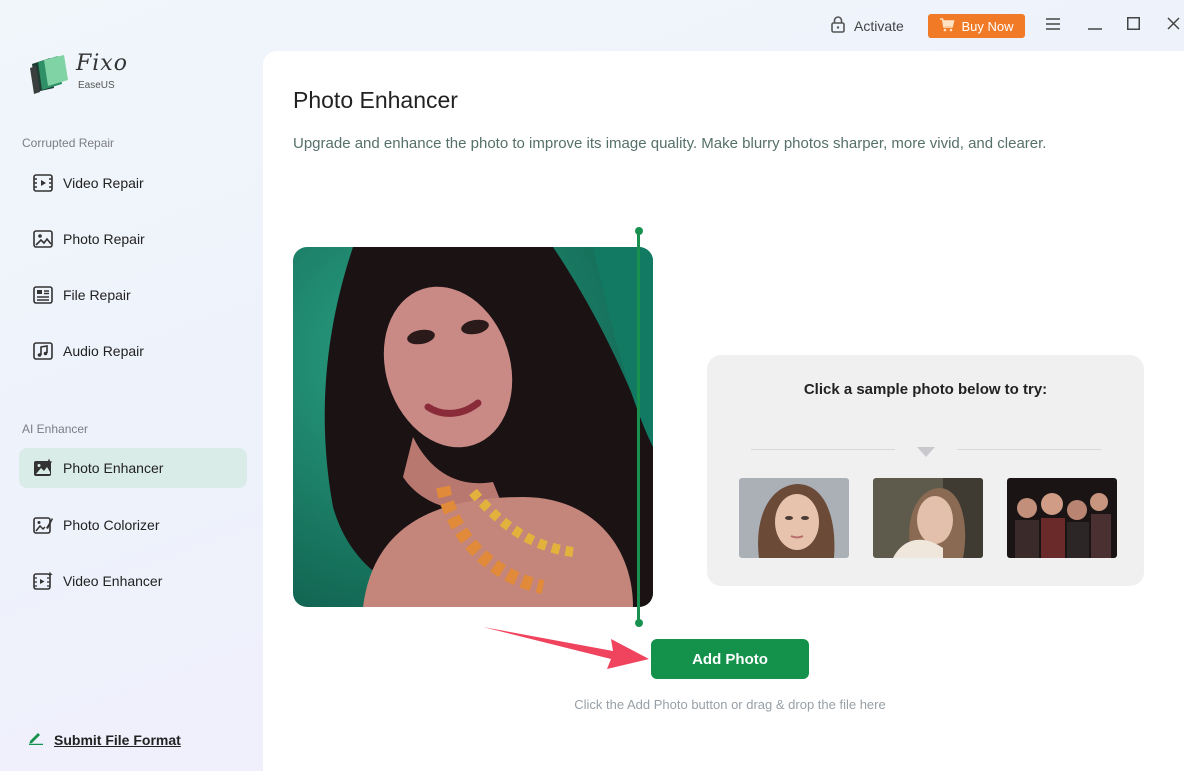 Image resolution: width=1184 pixels, height=771 pixels. What do you see at coordinates (925, 470) in the screenshot?
I see `sample-photos-panel: Click a sample photo below to try:` at bounding box center [925, 470].